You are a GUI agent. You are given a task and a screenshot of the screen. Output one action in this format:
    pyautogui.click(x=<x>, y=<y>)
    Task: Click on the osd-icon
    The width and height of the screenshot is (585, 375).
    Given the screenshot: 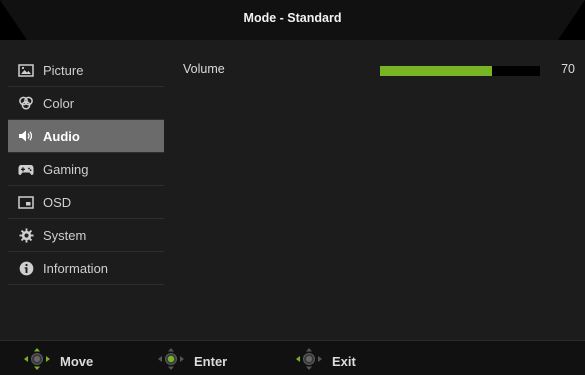 What is the action you would take?
    pyautogui.click(x=26, y=202)
    